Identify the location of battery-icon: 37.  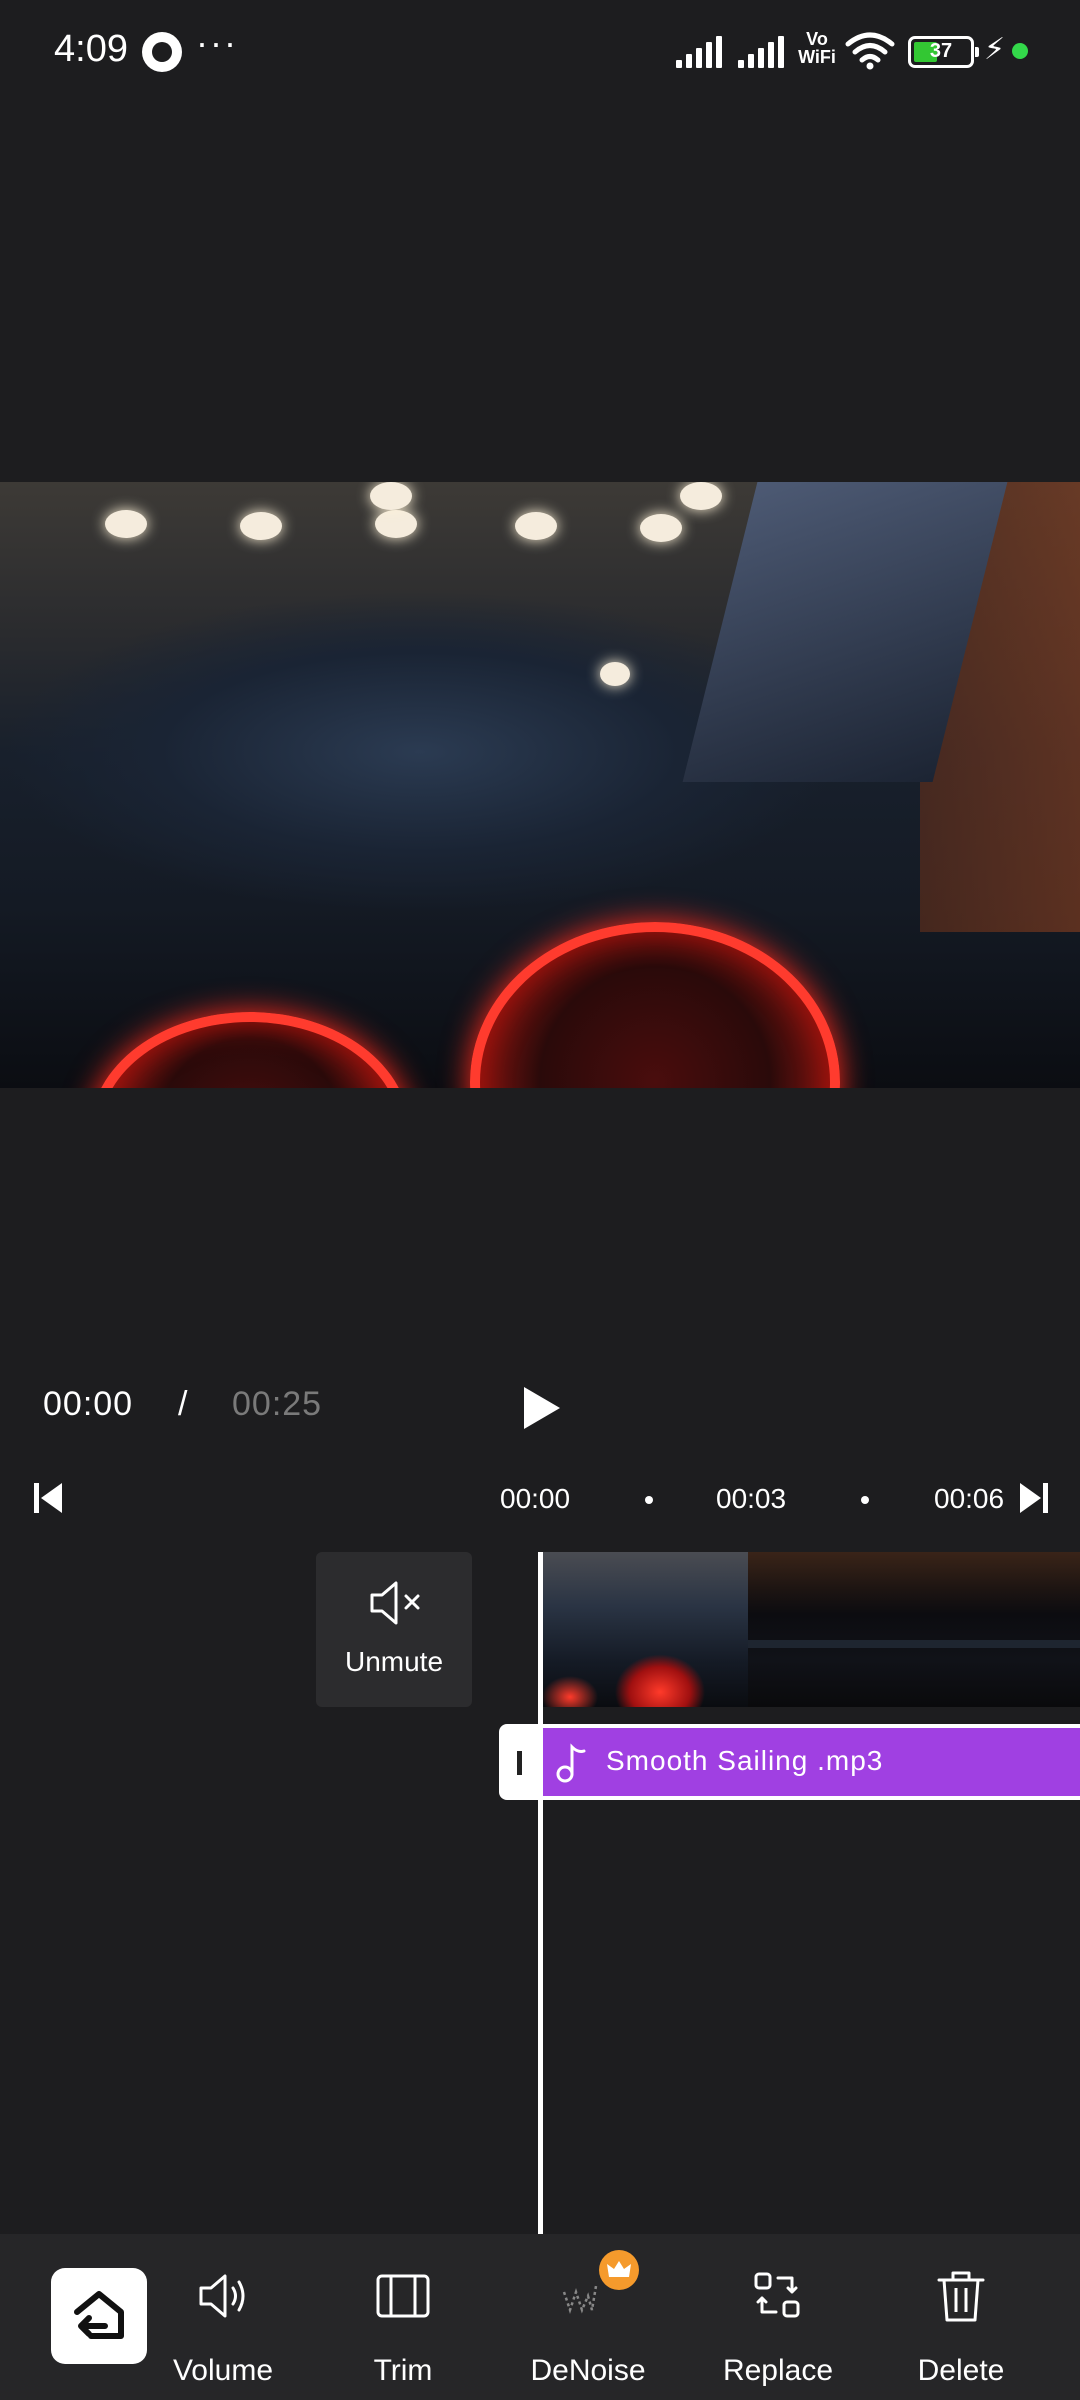
(943, 52).